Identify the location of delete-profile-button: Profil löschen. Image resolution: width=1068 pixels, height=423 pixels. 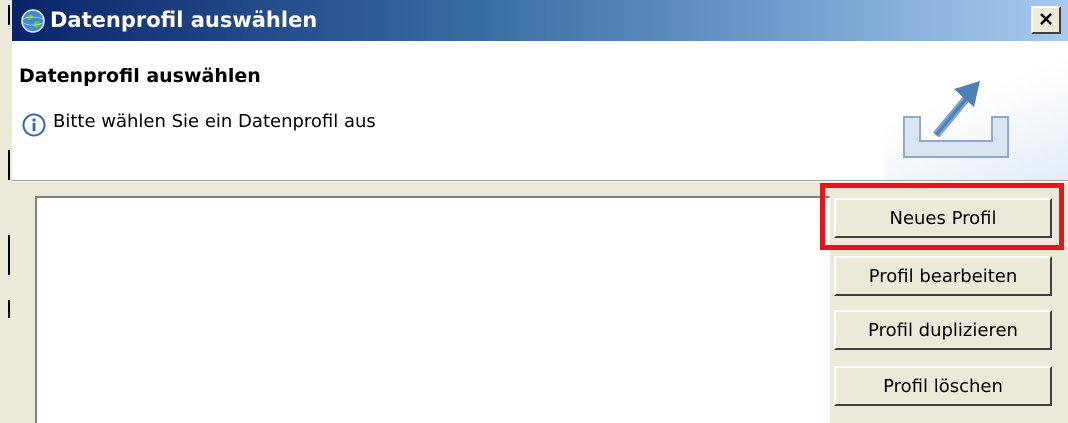
(943, 386).